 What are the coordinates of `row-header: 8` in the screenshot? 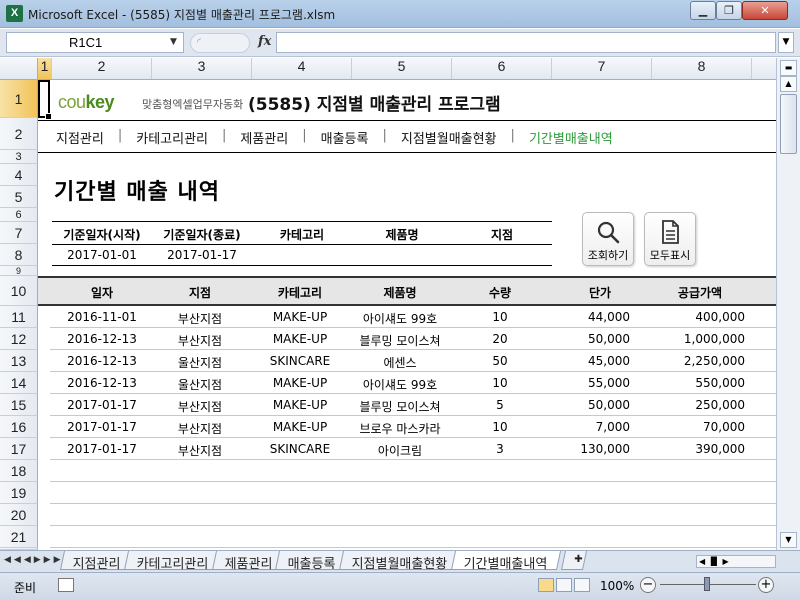 It's located at (19, 255).